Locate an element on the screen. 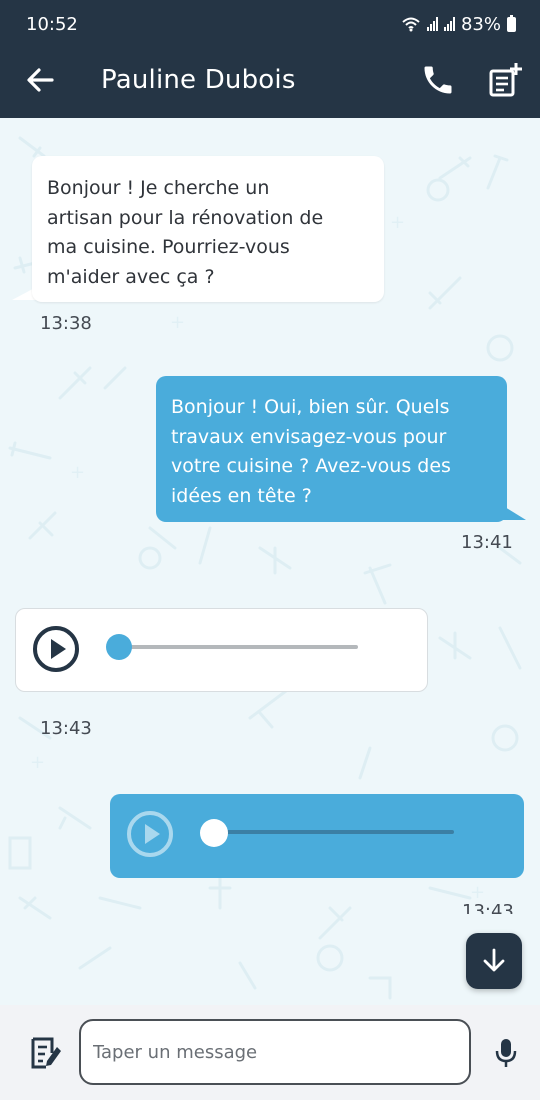 The image size is (540, 1100). phone-icon is located at coordinates (438, 80).